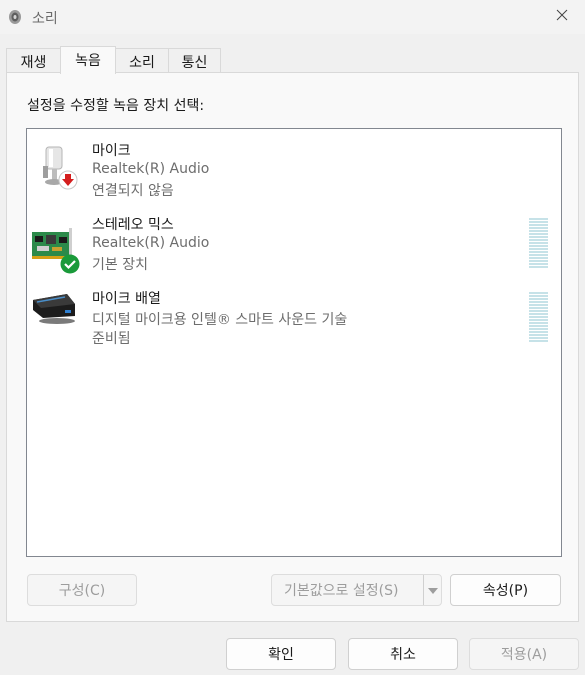 The height and width of the screenshot is (675, 585). Describe the element at coordinates (116, 106) in the screenshot. I see `instruction-text: 설정을 수정할 녹음 장치 선택:` at that location.